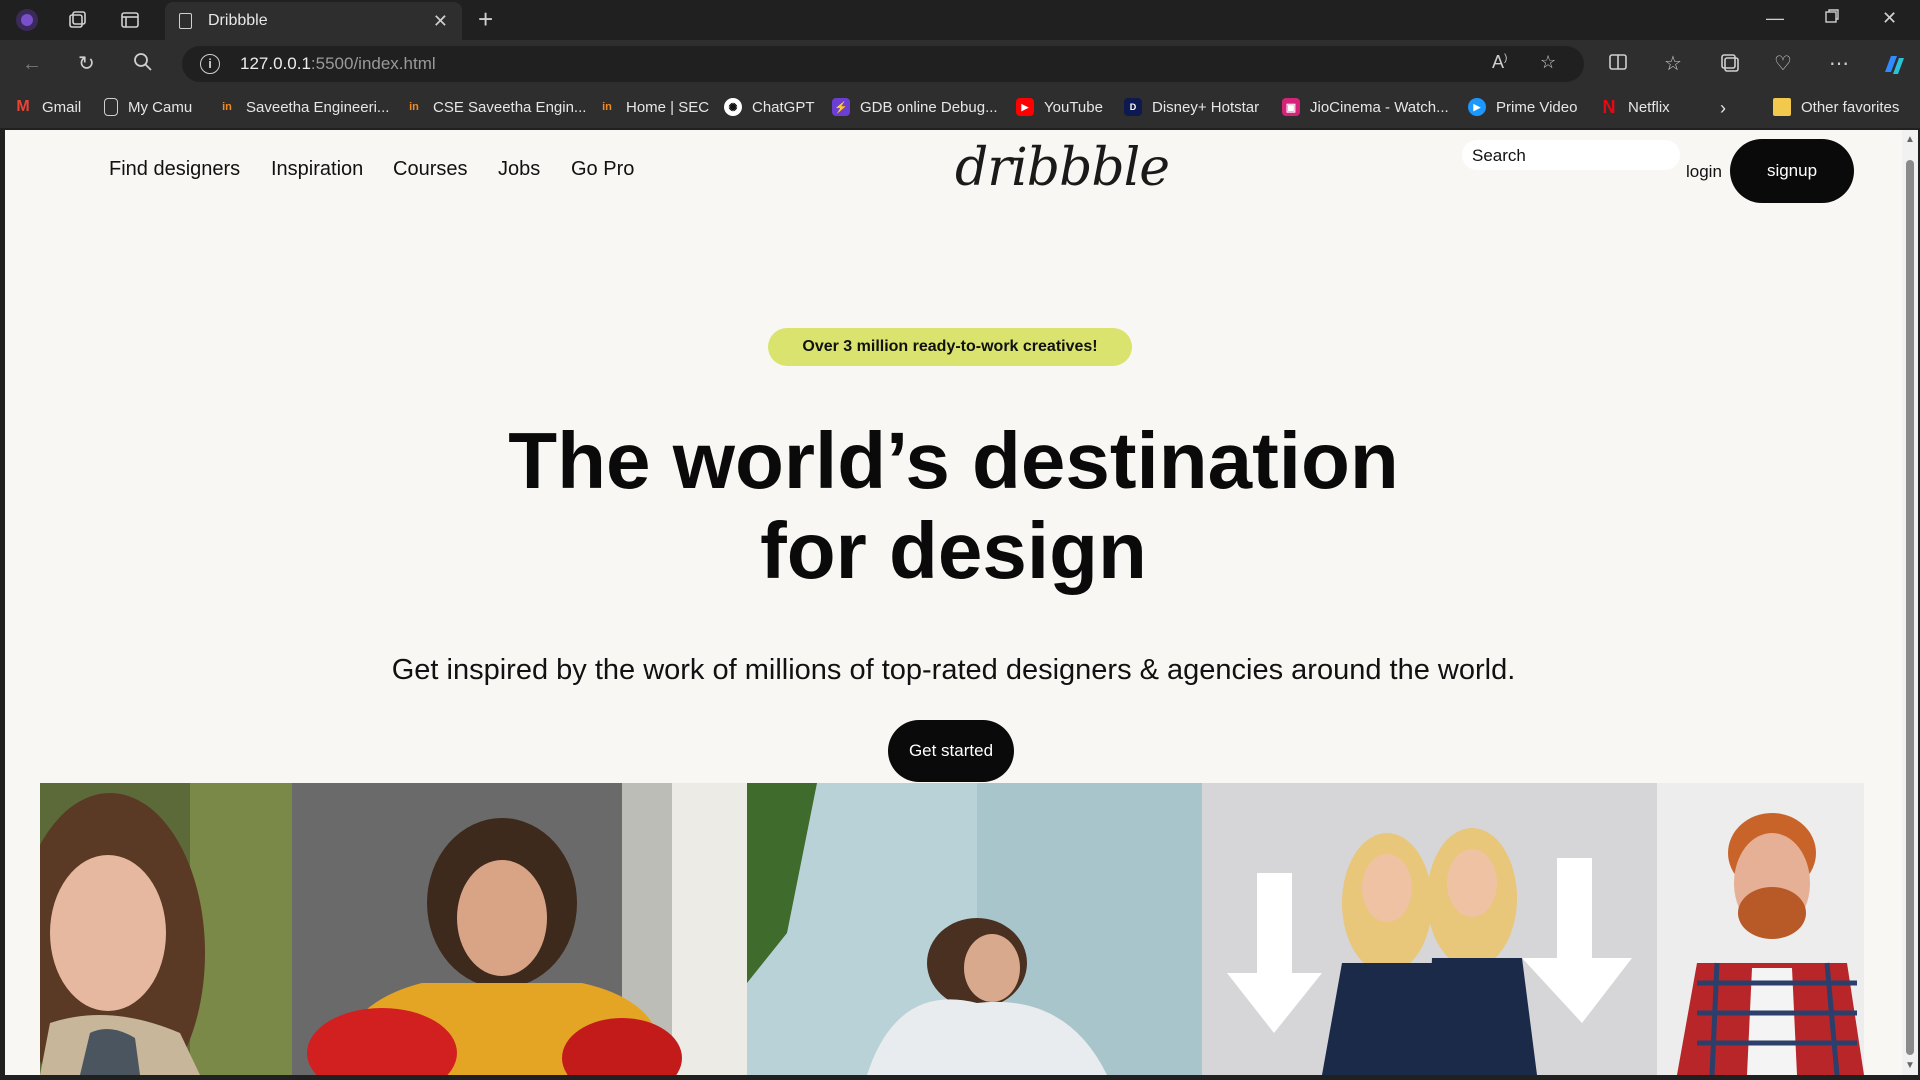 This screenshot has height=1080, width=1920. What do you see at coordinates (974, 929) in the screenshot?
I see `photo-woman-relaxing` at bounding box center [974, 929].